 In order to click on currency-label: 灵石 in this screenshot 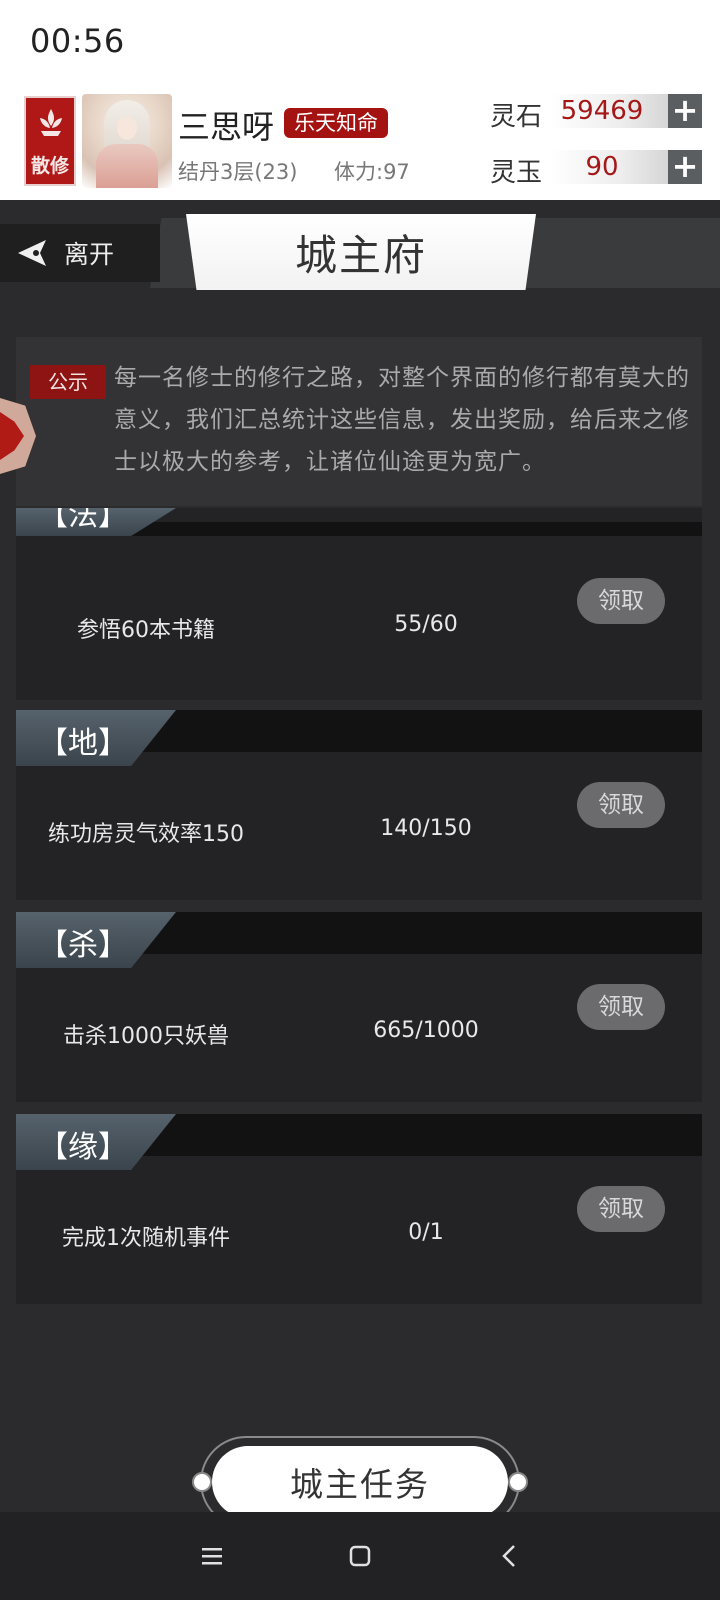, I will do `click(516, 117)`.